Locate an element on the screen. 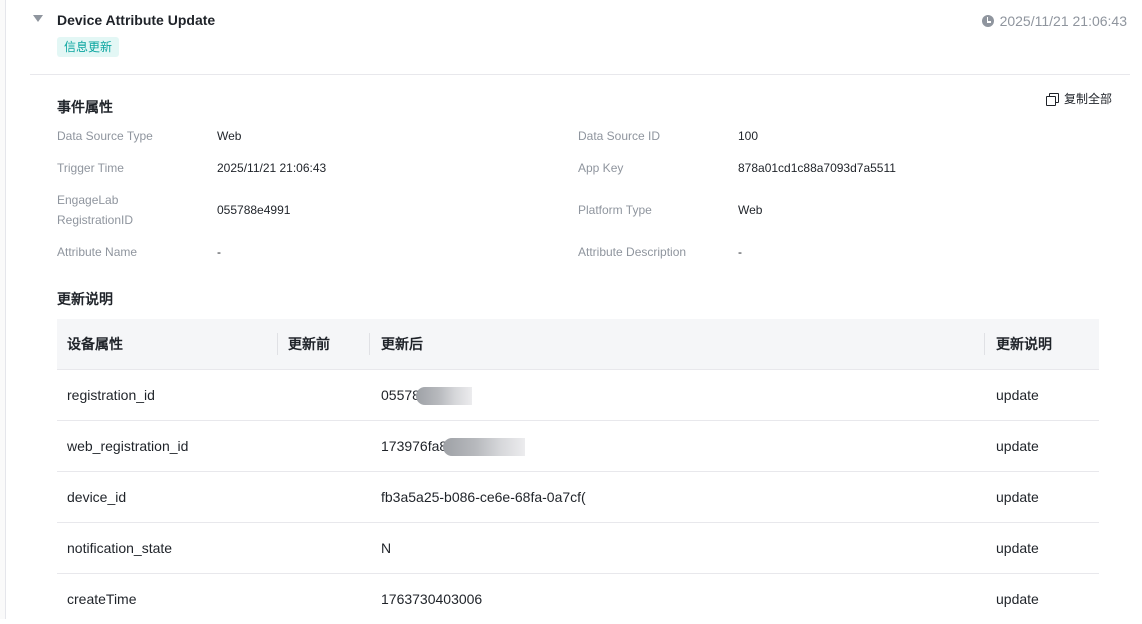 The image size is (1142, 624). event-timestamp: 2025/11/21 21:06:43 is located at coordinates (1054, 21).